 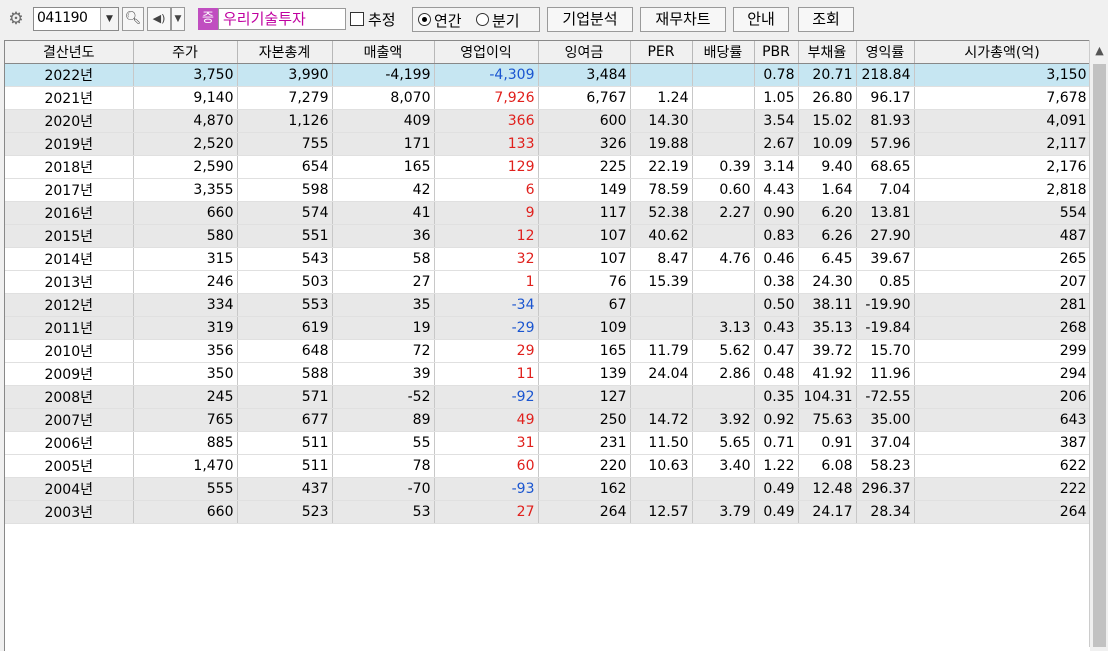 What do you see at coordinates (776, 305) in the screenshot?
I see `cell-pbr: 0.50` at bounding box center [776, 305].